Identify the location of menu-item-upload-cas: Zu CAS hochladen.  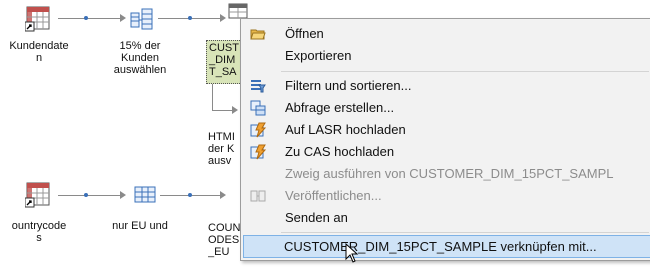
(445, 151).